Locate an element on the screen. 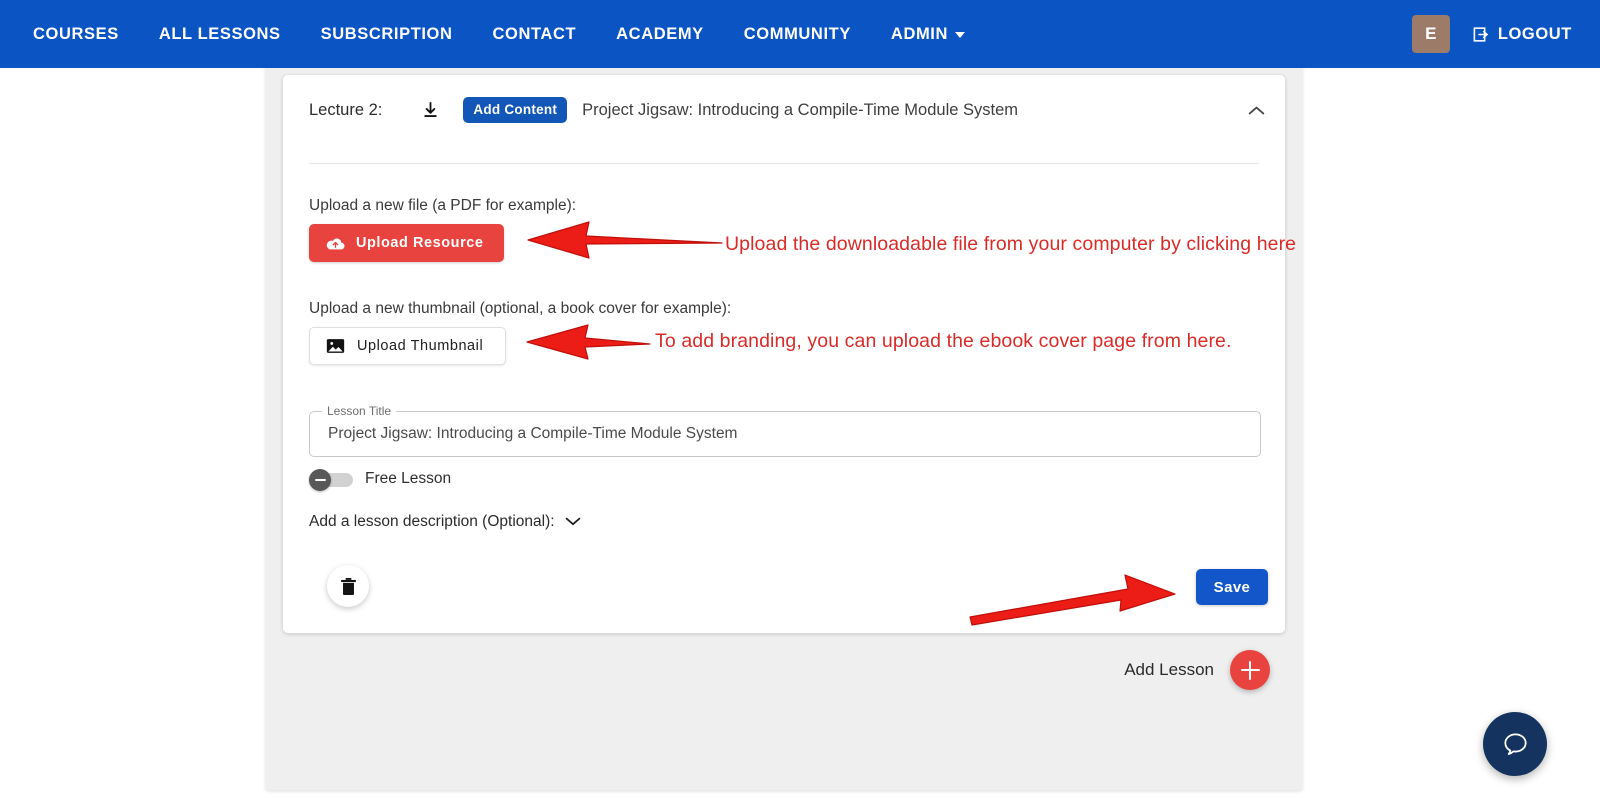  toggle-knob is located at coordinates (320, 480).